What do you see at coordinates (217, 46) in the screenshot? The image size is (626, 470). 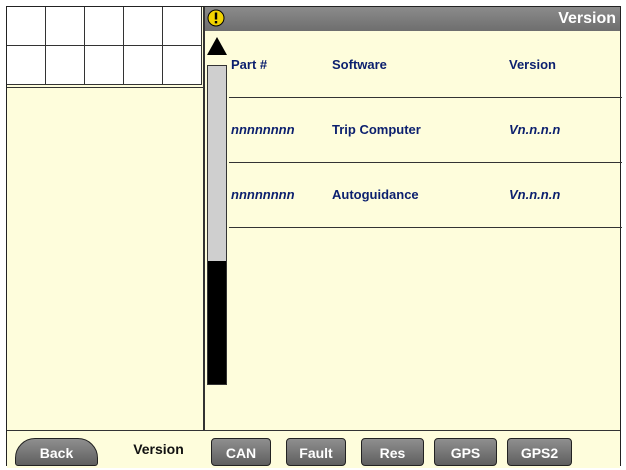 I see `up-arrow-icon` at bounding box center [217, 46].